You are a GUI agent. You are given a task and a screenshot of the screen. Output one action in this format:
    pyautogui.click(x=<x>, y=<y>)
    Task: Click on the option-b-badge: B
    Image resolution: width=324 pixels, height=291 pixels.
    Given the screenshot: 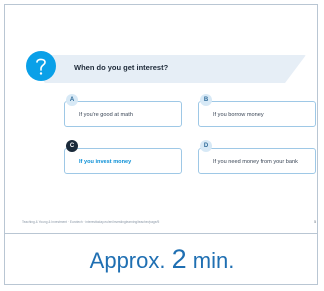 What is the action you would take?
    pyautogui.click(x=206, y=100)
    